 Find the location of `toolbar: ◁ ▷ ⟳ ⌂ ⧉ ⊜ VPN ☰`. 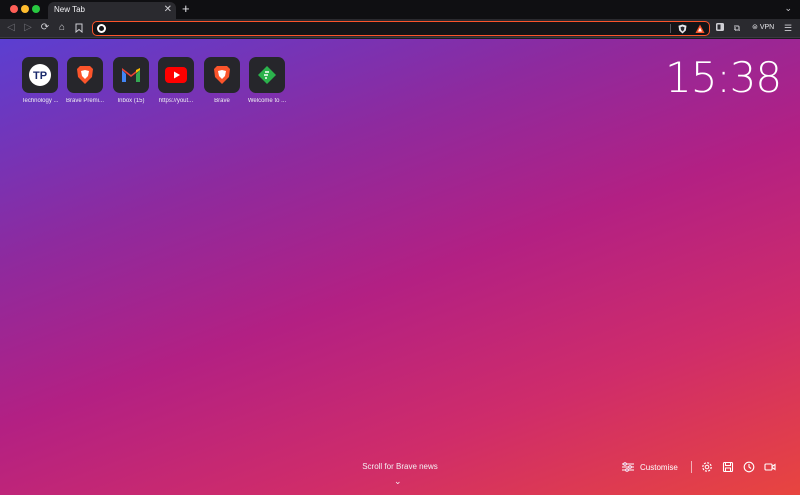

toolbar: ◁ ▷ ⟳ ⌂ ⧉ ⊜ VPN ☰ is located at coordinates (400, 28).